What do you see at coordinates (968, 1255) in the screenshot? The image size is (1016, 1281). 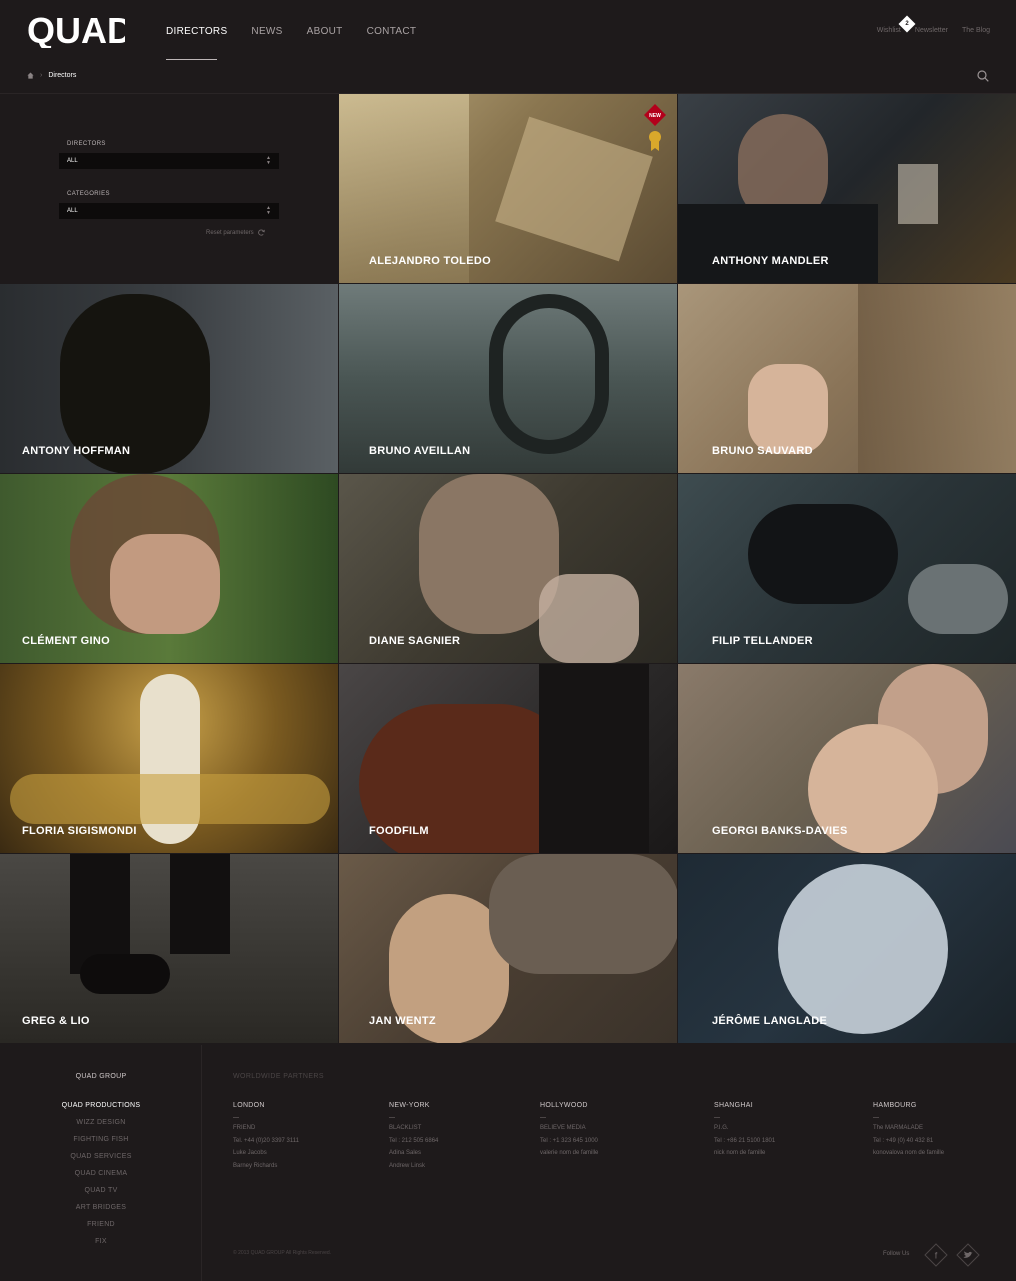 I see `twitter-icon` at bounding box center [968, 1255].